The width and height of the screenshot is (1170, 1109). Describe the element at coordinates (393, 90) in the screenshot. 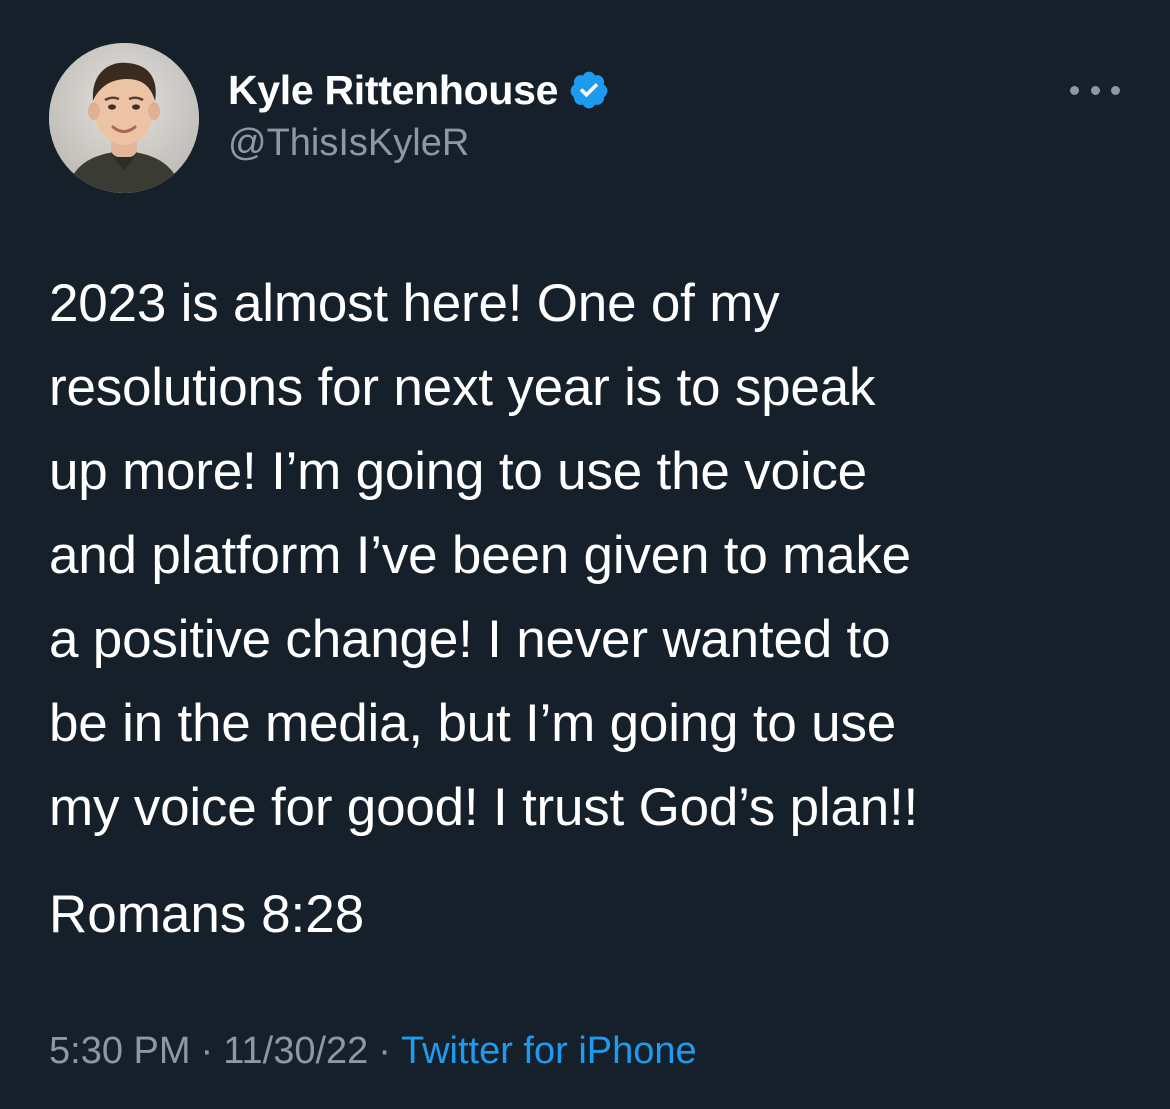

I see `author-display-name: Kyle Rittenhouse` at that location.